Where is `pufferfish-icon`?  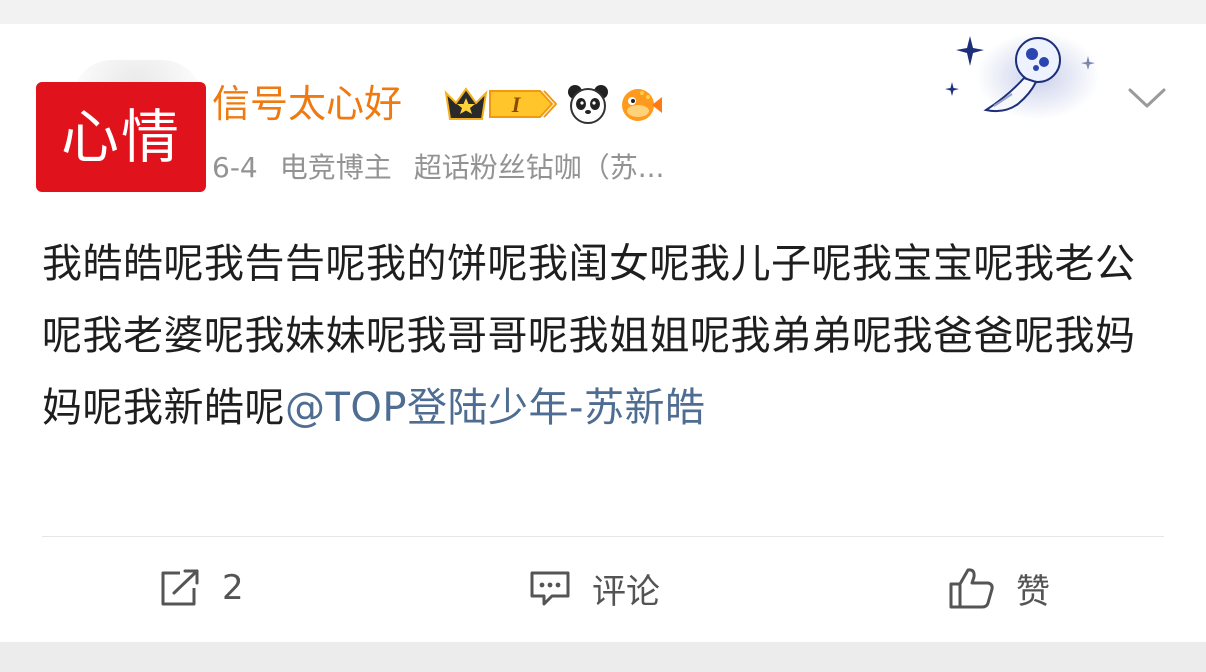
pufferfish-icon is located at coordinates (641, 104).